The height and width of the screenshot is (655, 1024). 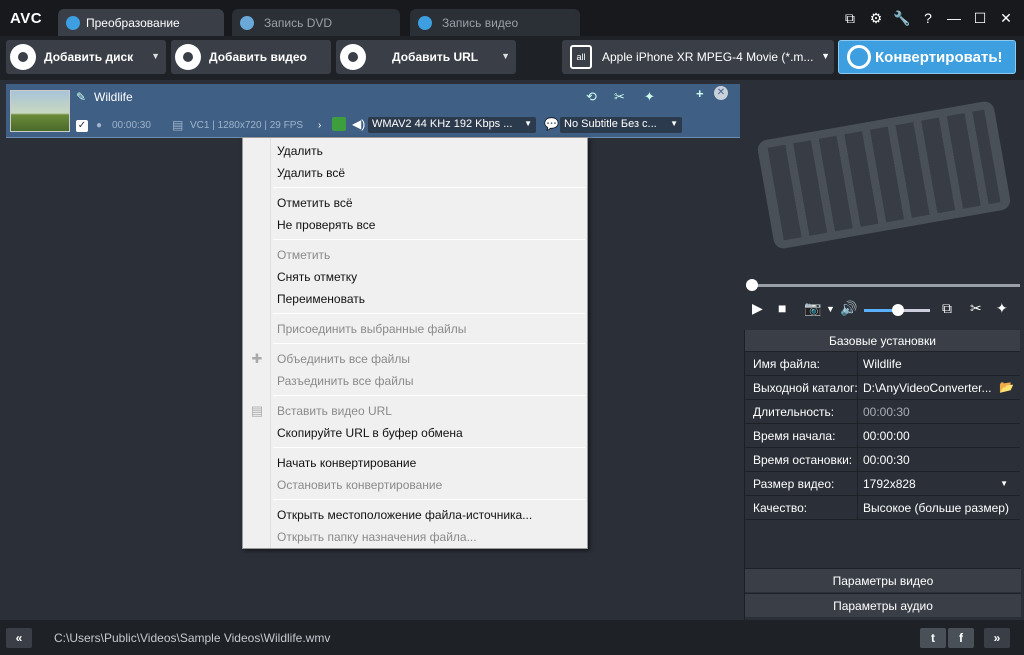 I want to click on twitter-icon: t, so click(x=933, y=638).